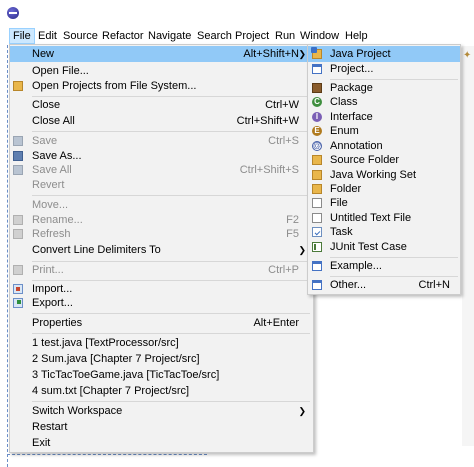 Image resolution: width=474 pixels, height=467 pixels. Describe the element at coordinates (161, 170) in the screenshot. I see `menu-item-save-all: Save All Ctrl+Shift+S` at that location.